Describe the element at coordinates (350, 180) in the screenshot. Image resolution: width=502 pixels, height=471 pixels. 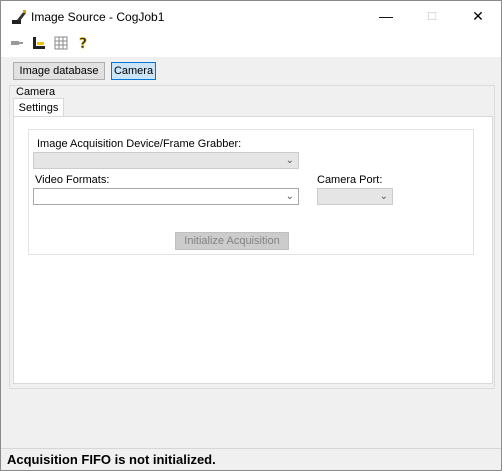
I see `camera-port-label: Camera Port:` at that location.